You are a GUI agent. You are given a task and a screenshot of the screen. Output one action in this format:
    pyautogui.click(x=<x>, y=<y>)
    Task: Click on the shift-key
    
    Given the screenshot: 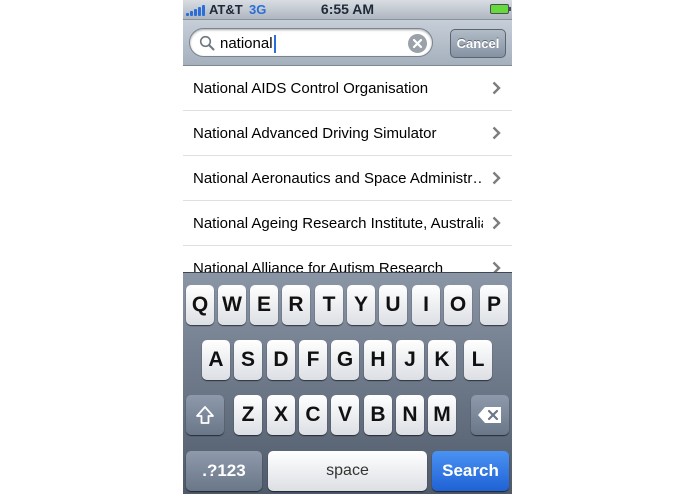 What is the action you would take?
    pyautogui.click(x=205, y=415)
    